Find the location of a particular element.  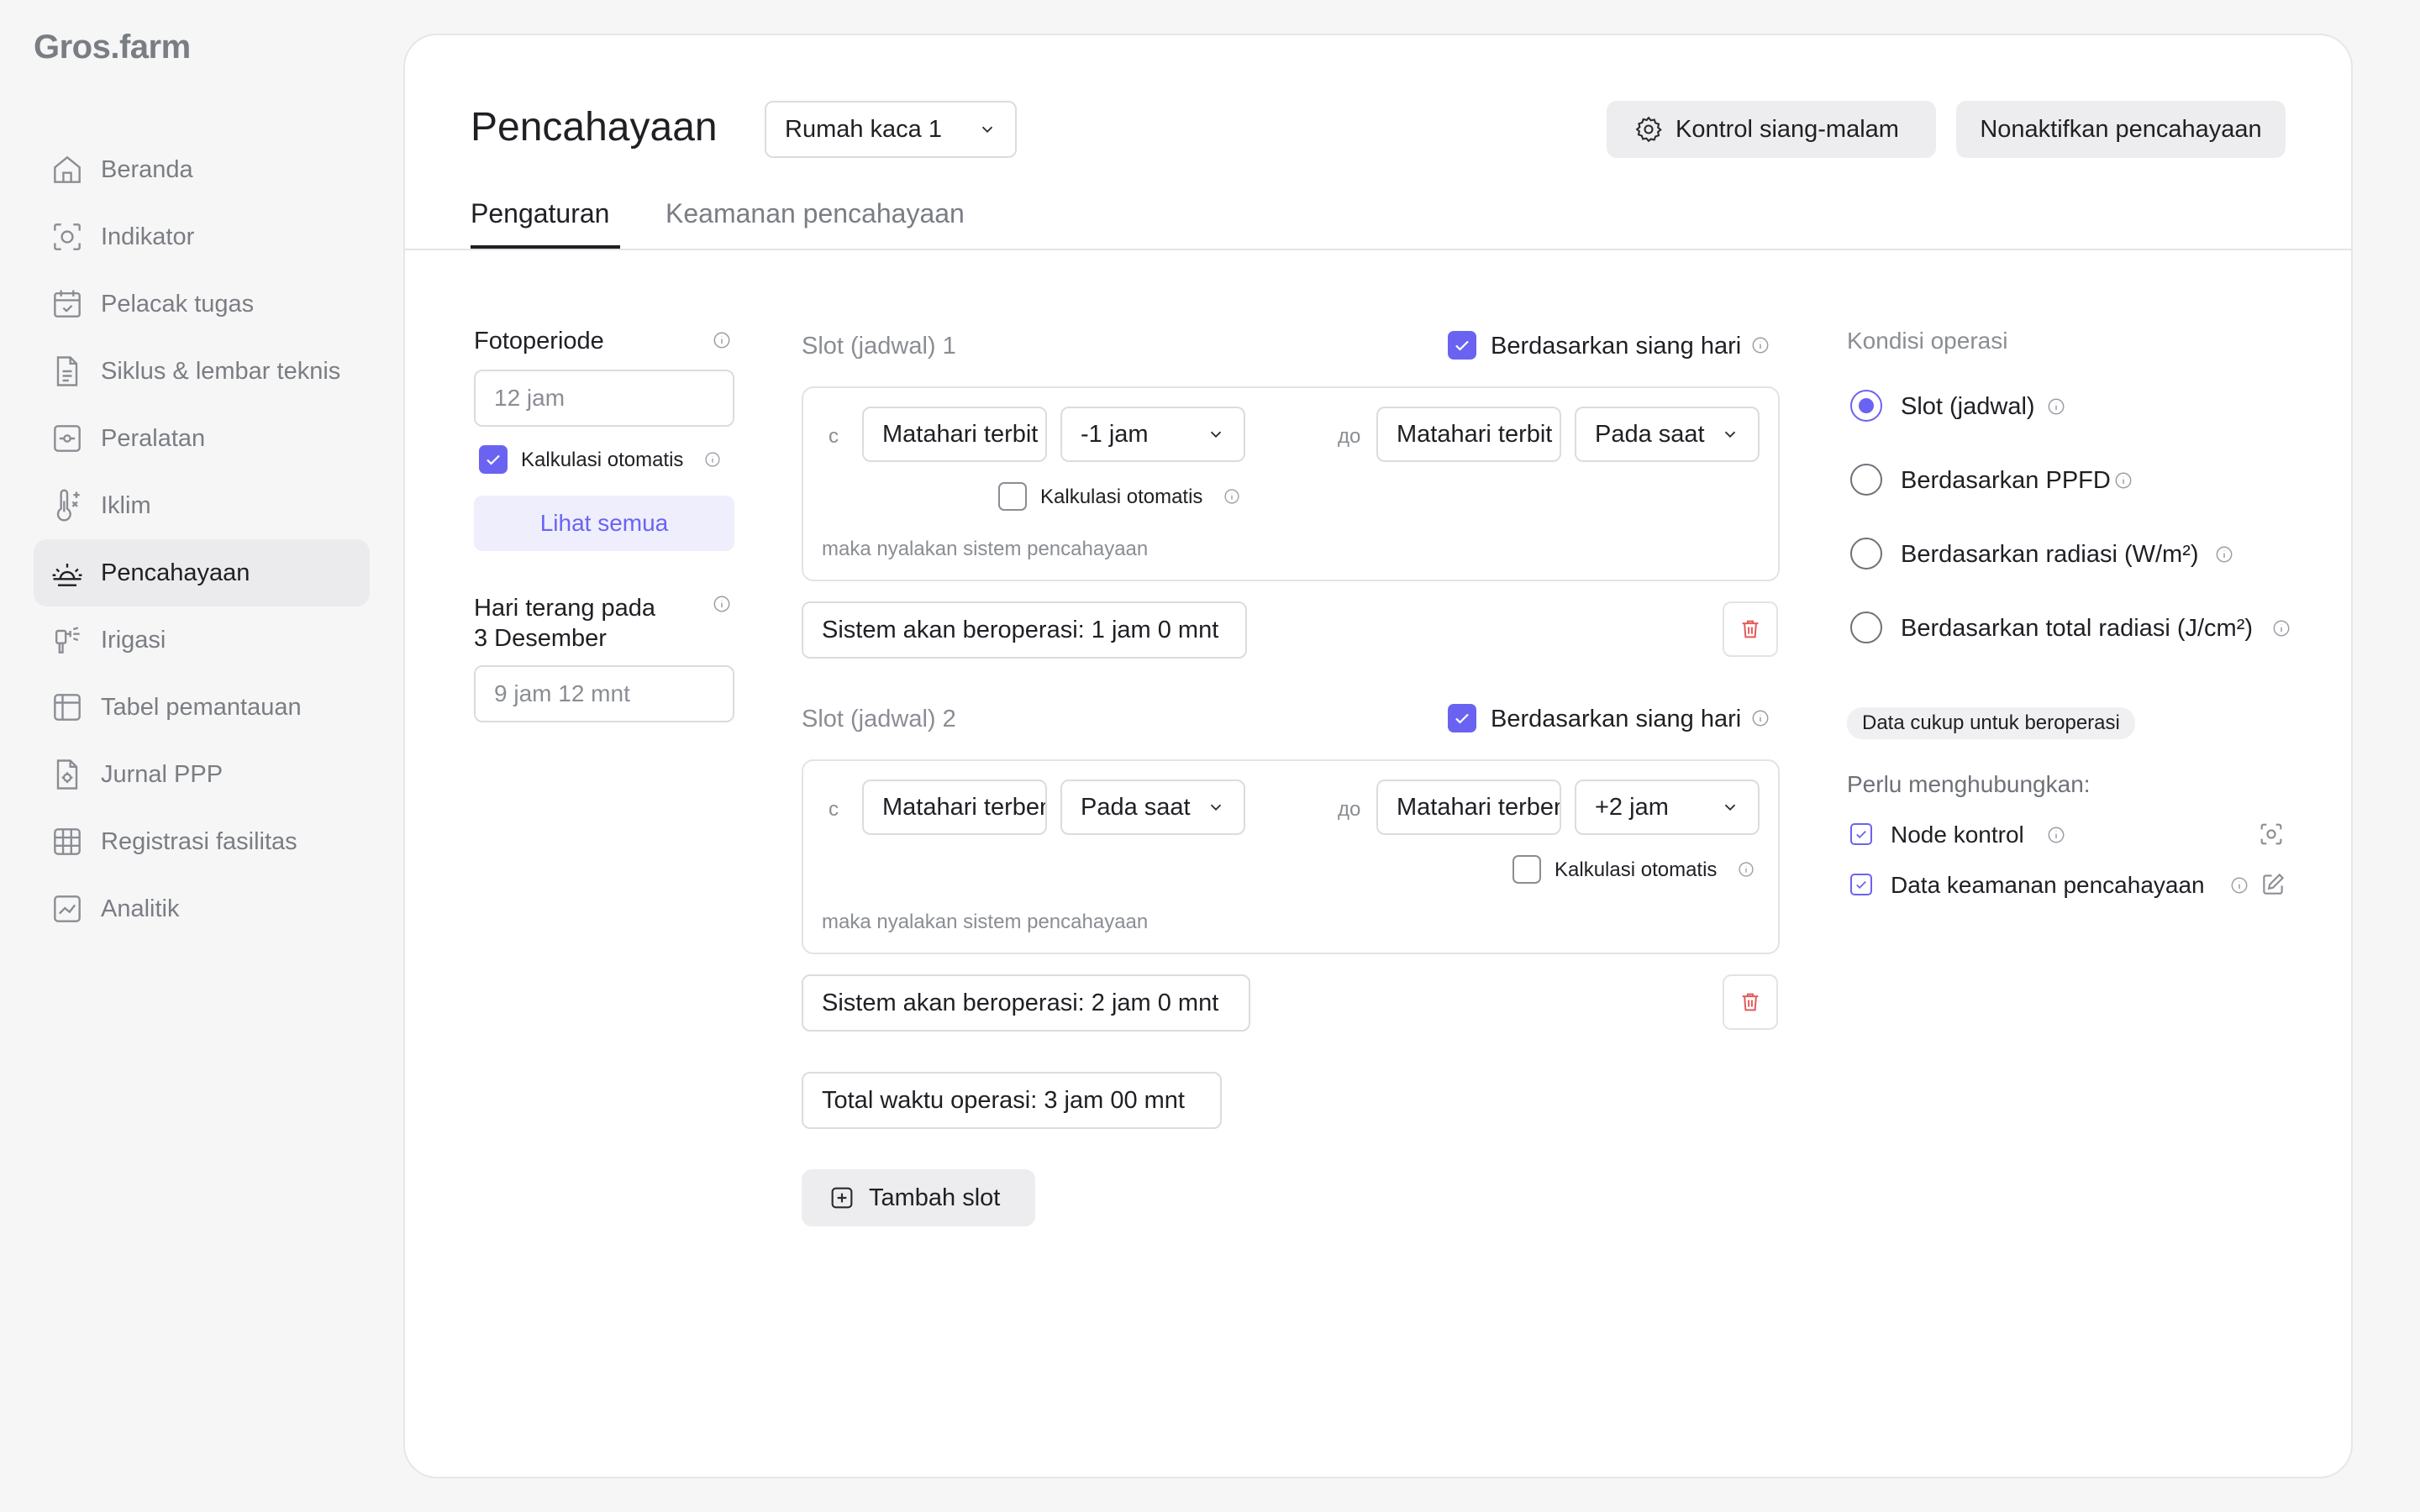

radio-slot-schedule is located at coordinates (1866, 406).